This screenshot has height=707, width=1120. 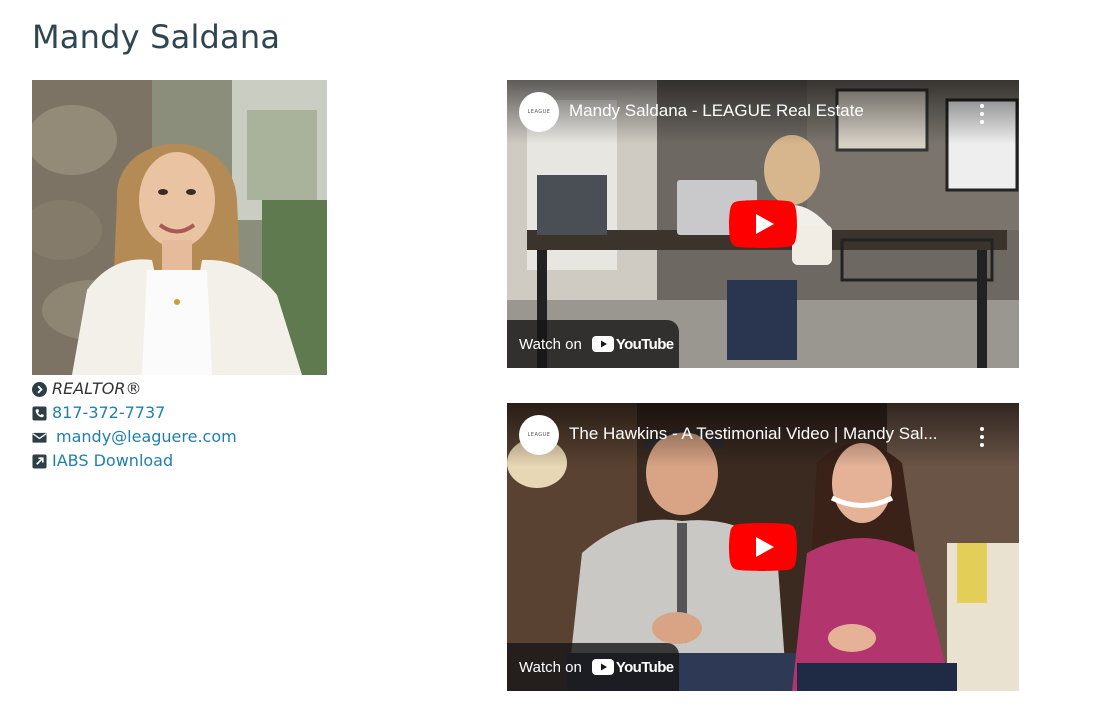 I want to click on phone-link: 817-372-7737, so click(x=108, y=413).